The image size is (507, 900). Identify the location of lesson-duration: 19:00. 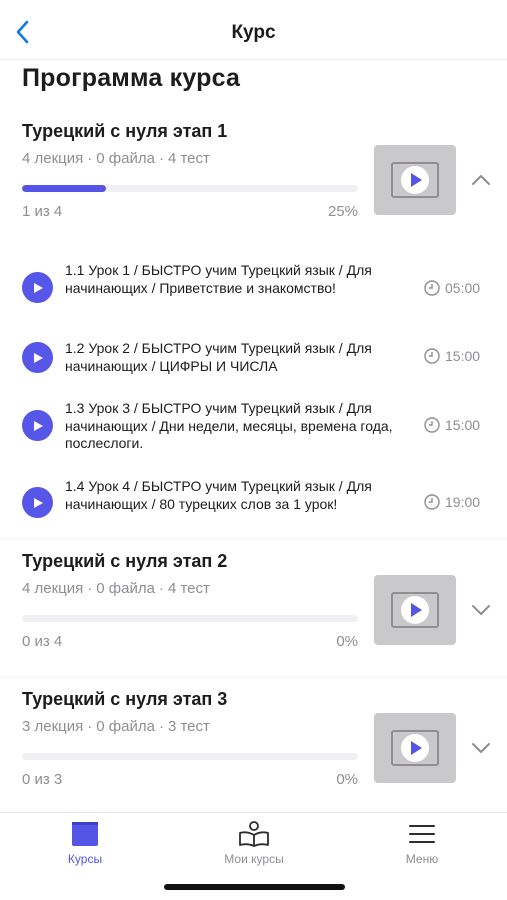
(452, 502).